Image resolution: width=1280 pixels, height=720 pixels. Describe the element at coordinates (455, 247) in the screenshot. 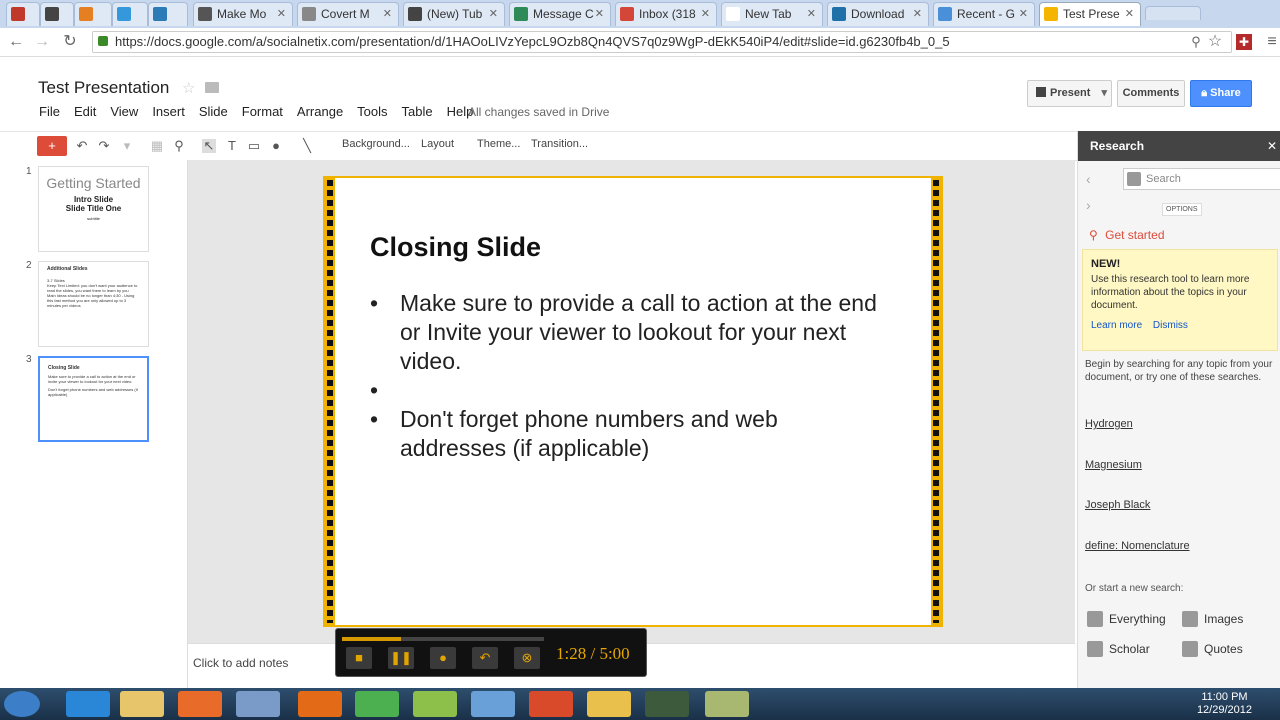

I see `slide-title: Closing Slide` at that location.